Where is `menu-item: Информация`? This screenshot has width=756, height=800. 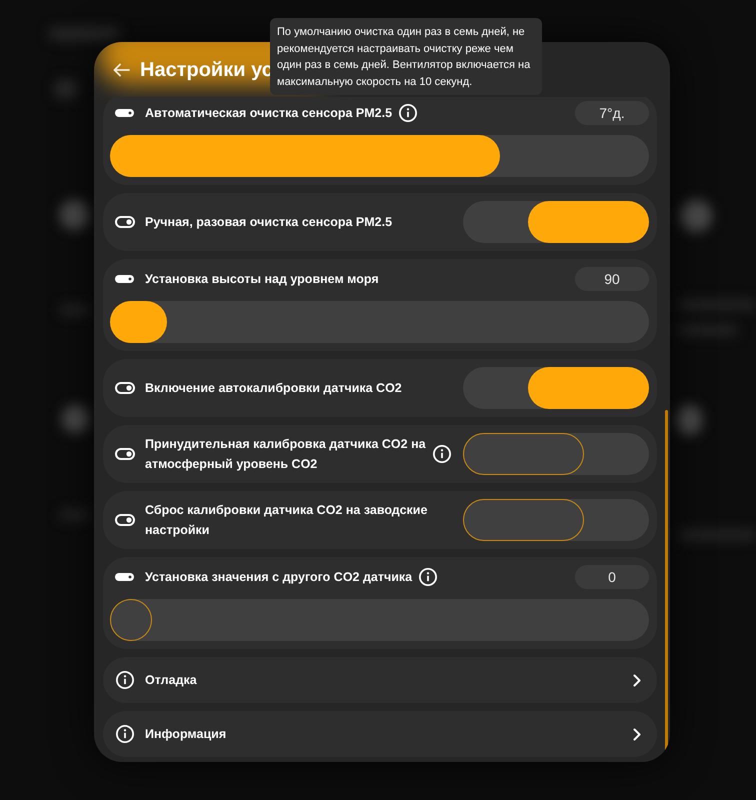 menu-item: Информация is located at coordinates (380, 734).